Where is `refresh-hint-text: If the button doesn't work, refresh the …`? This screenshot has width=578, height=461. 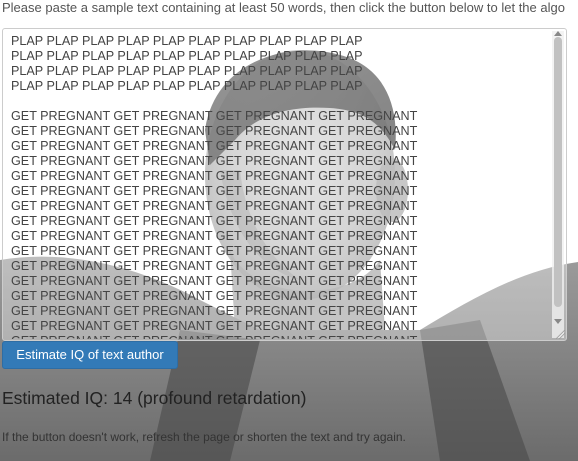
refresh-hint-text: If the button doesn't work, refresh the … is located at coordinates (204, 437).